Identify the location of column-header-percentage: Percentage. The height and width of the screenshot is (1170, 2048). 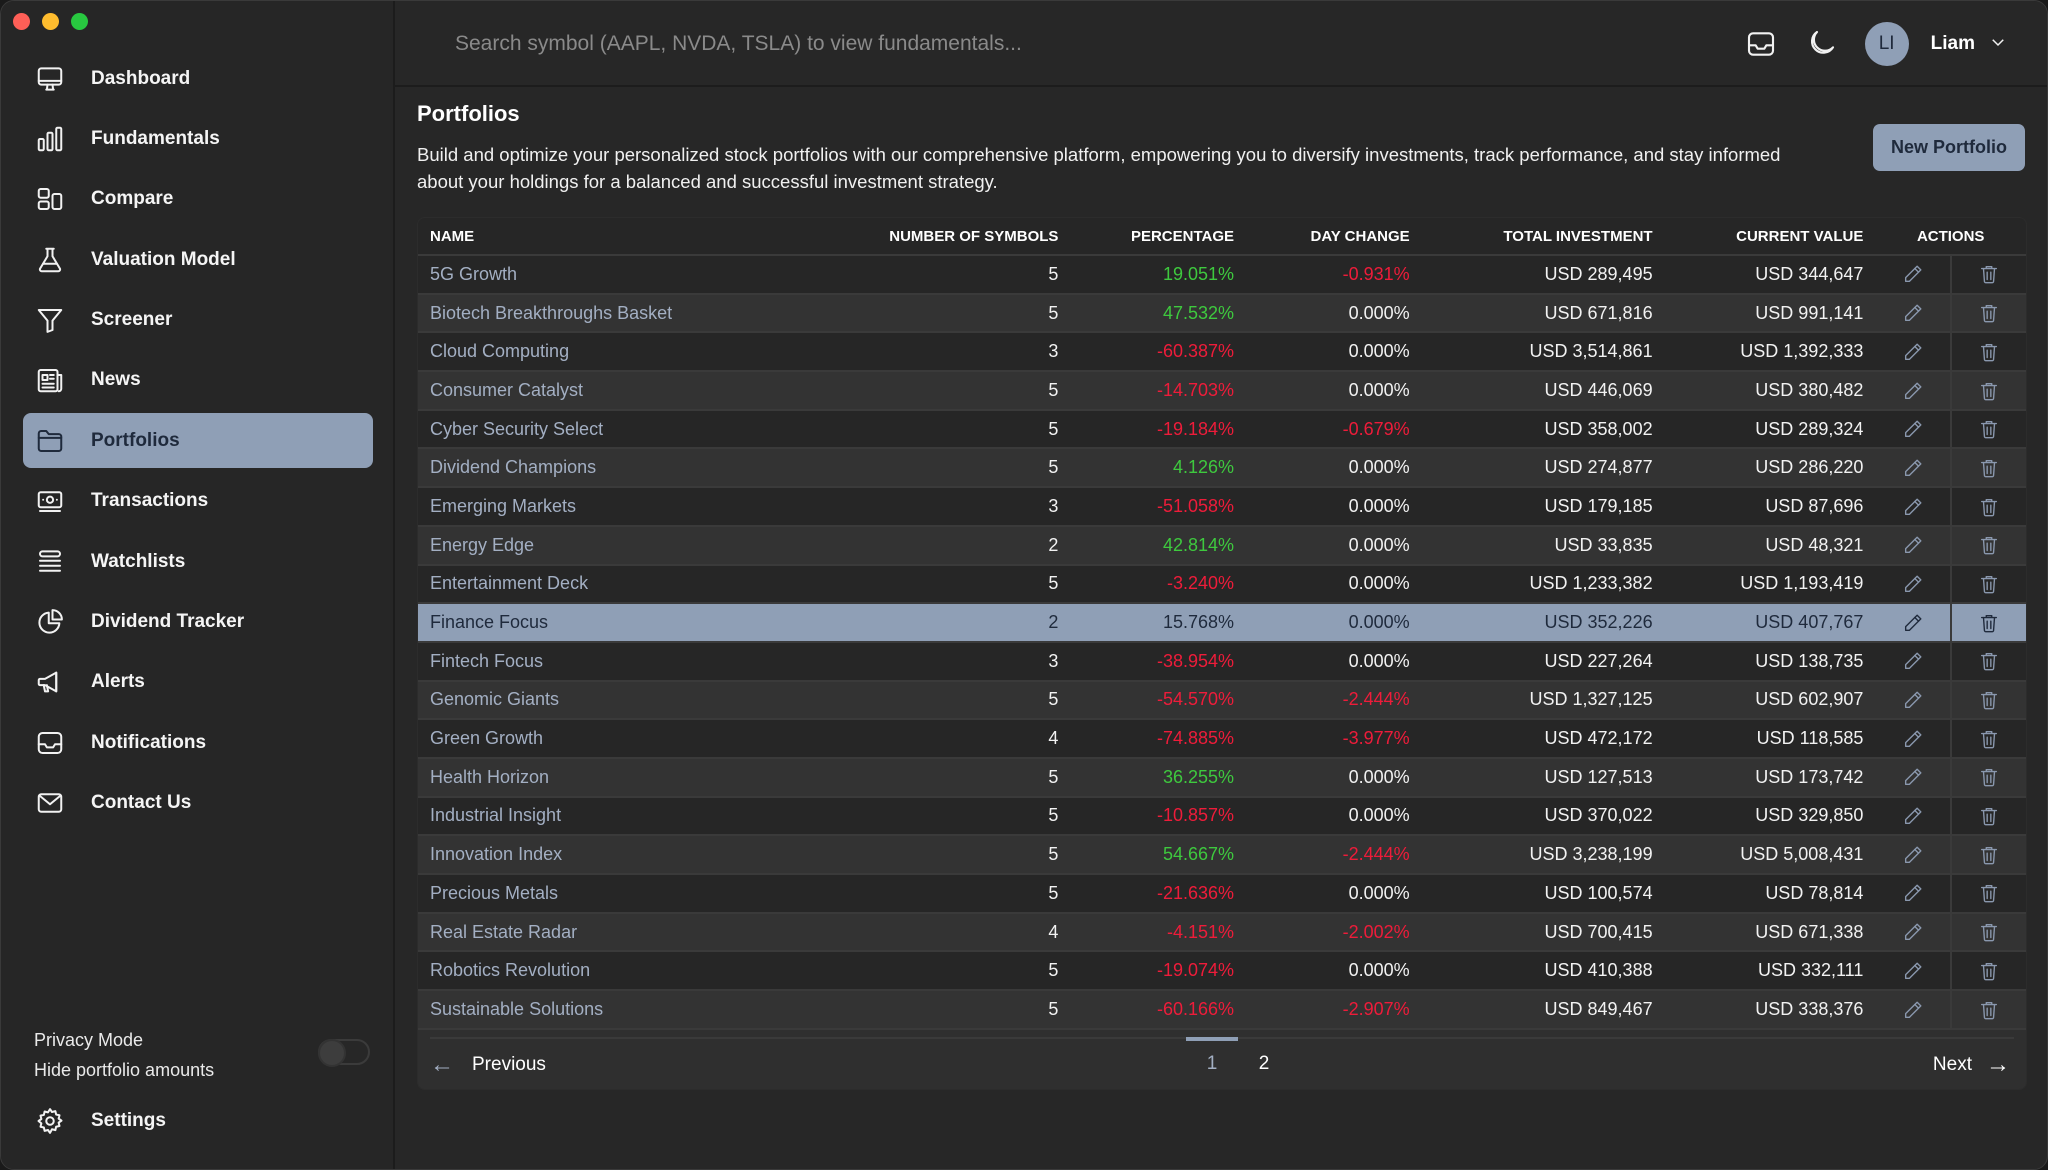
(1158, 237).